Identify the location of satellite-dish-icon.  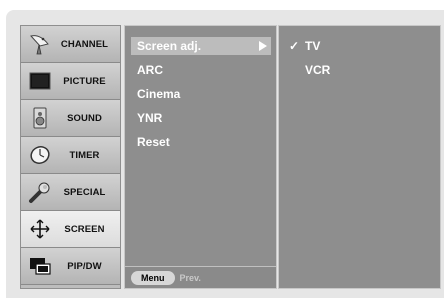
(40, 44).